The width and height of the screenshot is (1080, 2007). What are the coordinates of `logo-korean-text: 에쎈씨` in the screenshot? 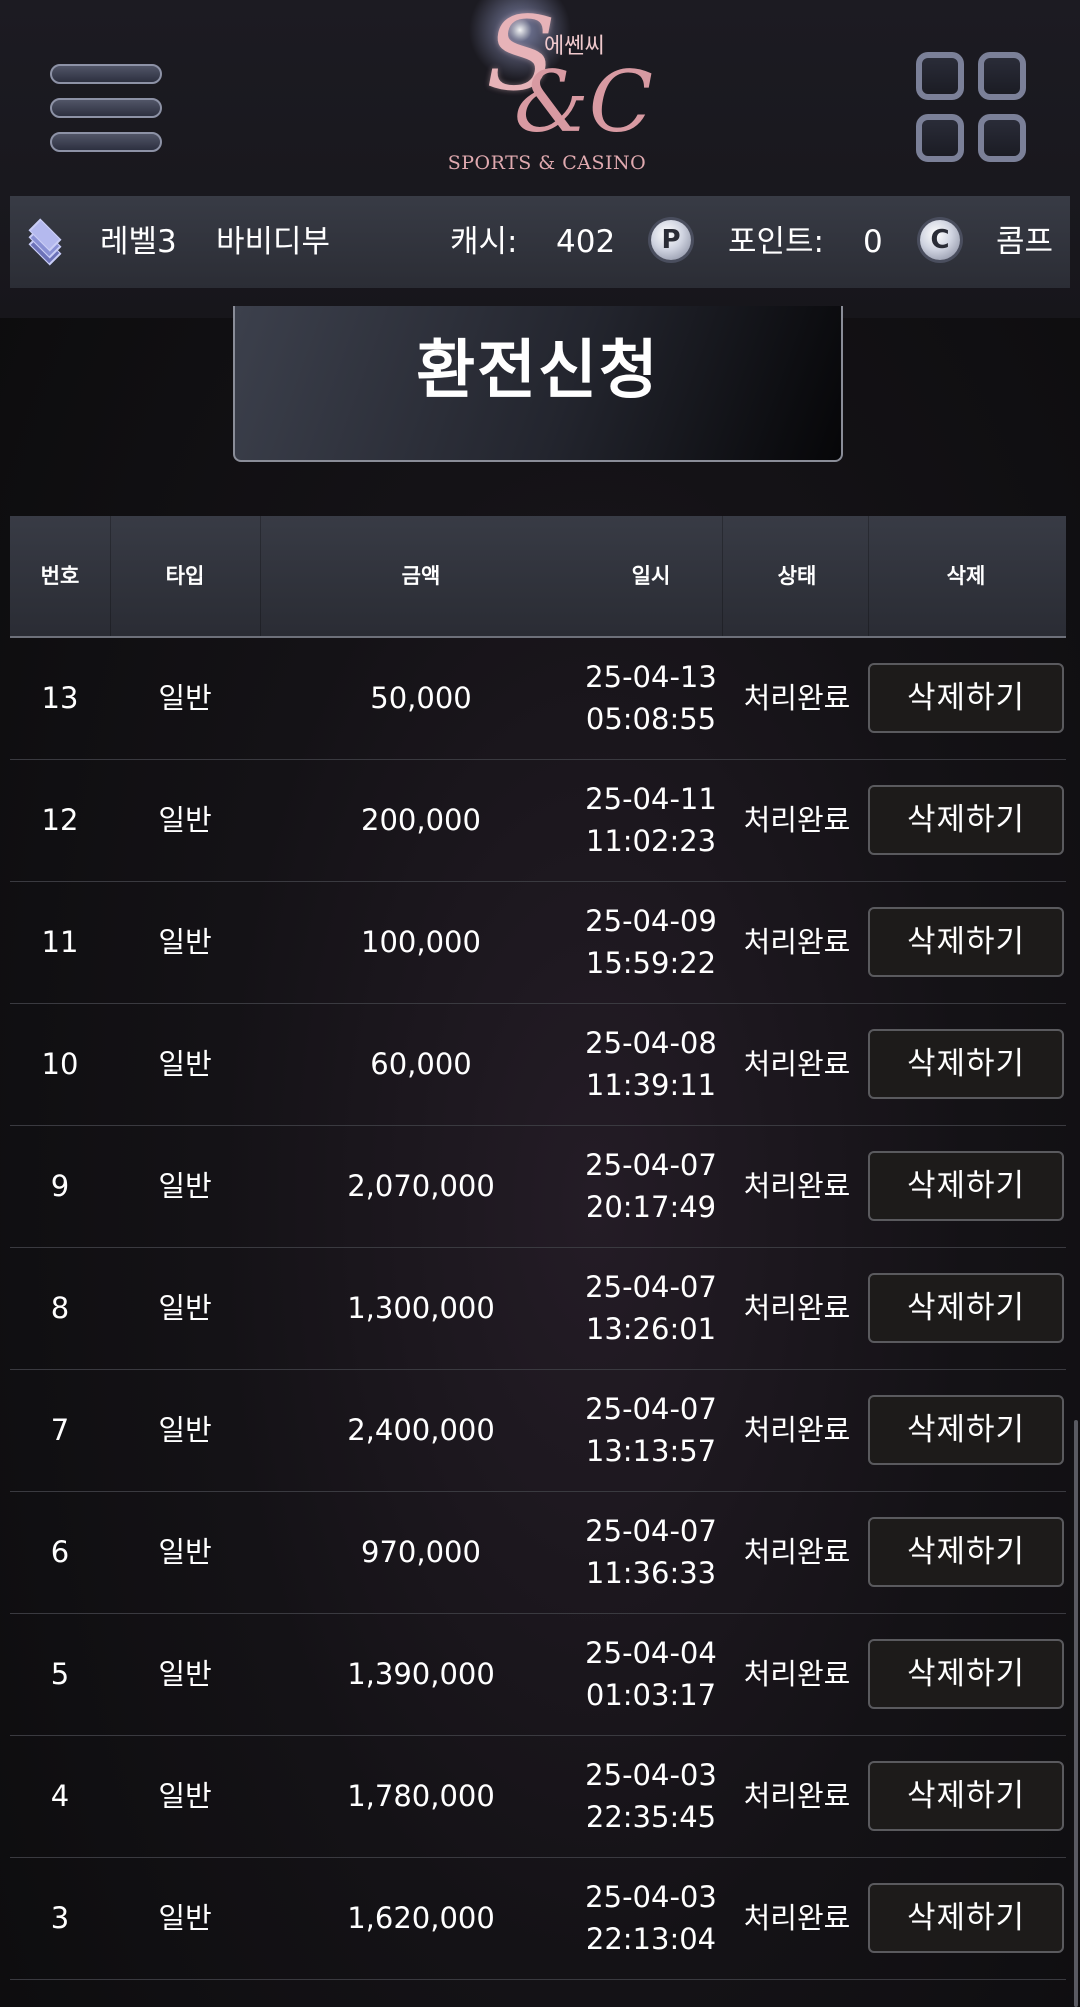 It's located at (574, 46).